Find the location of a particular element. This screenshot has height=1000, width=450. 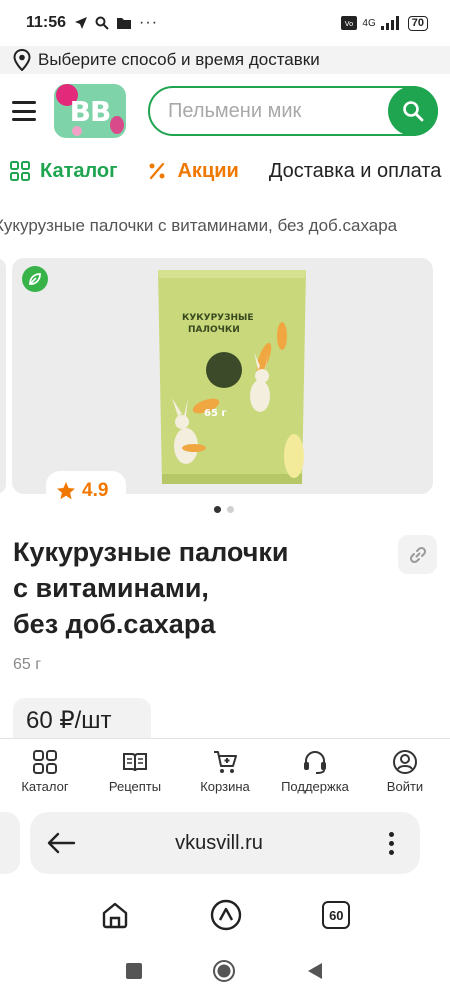

browser-nav: 60 is located at coordinates (225, 915).